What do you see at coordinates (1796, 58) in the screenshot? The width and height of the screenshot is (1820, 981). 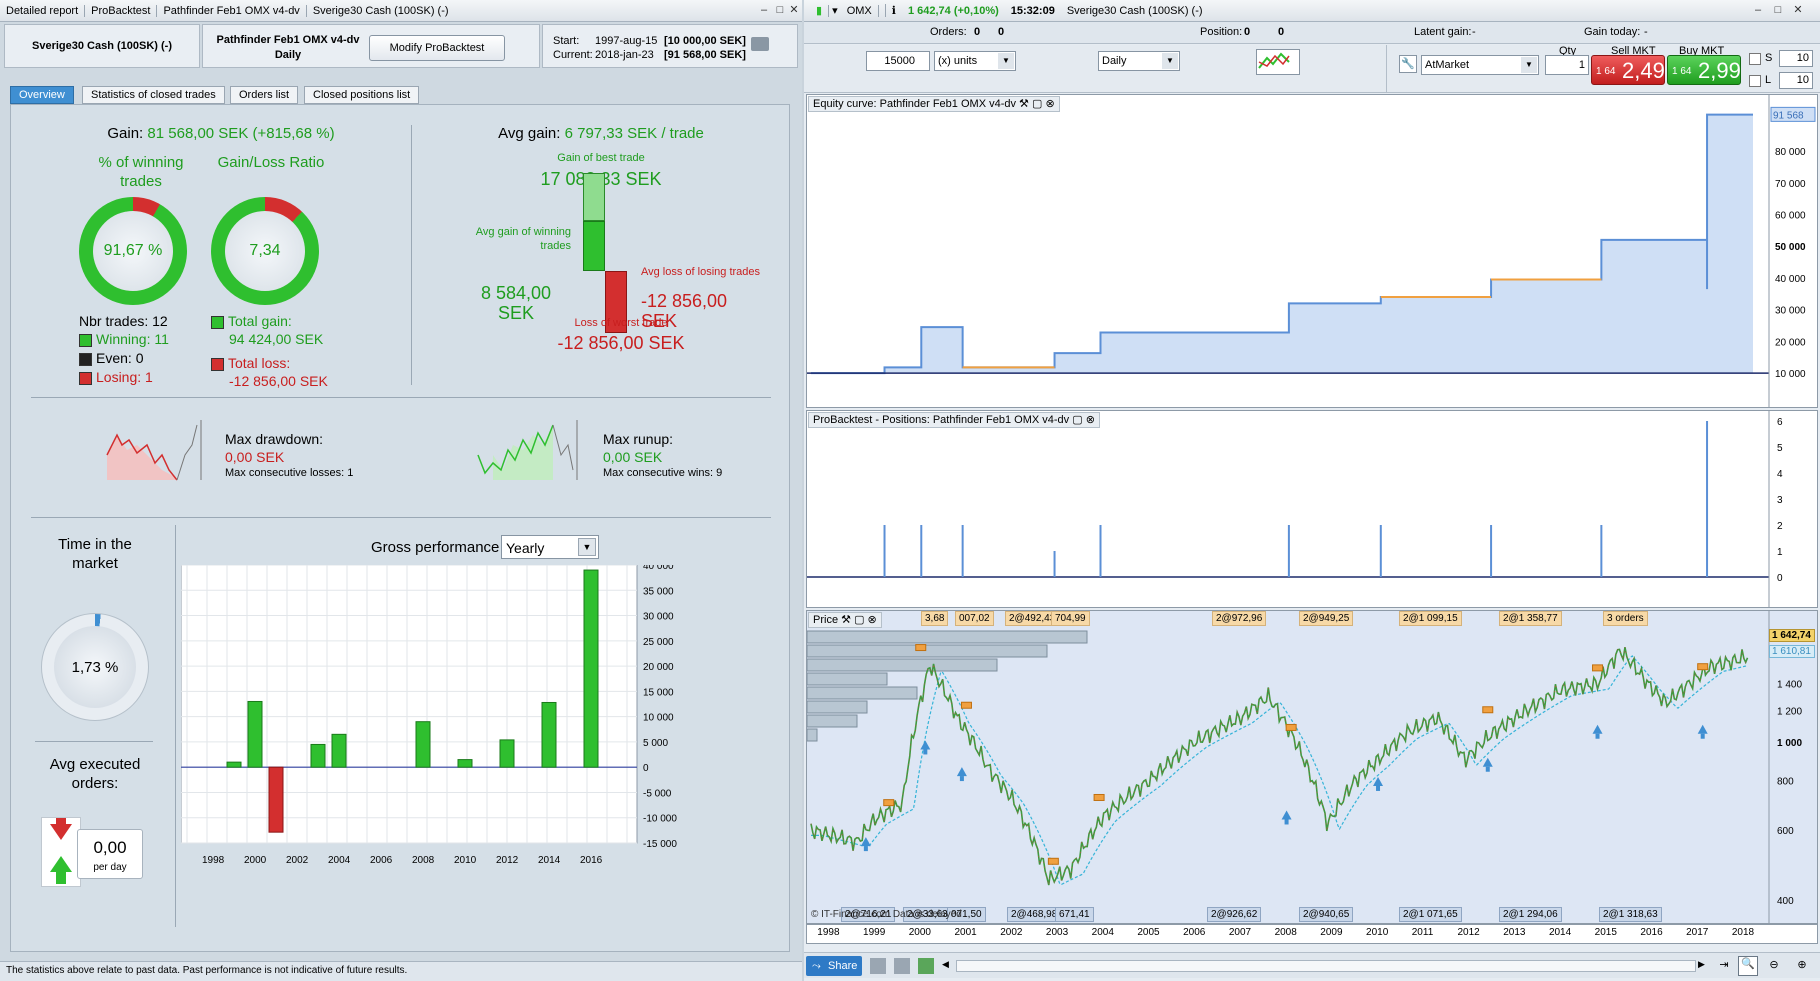 I see `stop-value: 10` at bounding box center [1796, 58].